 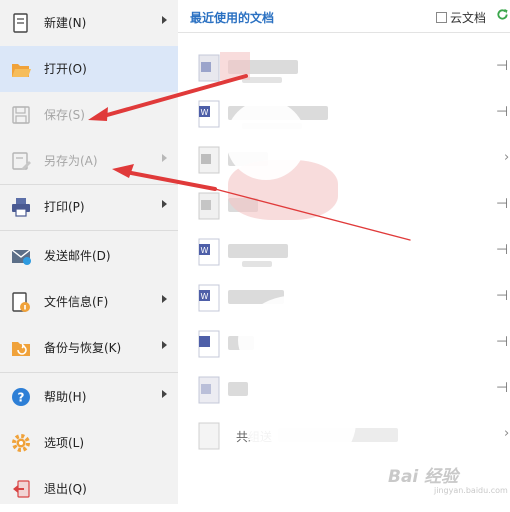 What do you see at coordinates (89, 207) in the screenshot?
I see `menu-item-print: 打印(P)` at bounding box center [89, 207].